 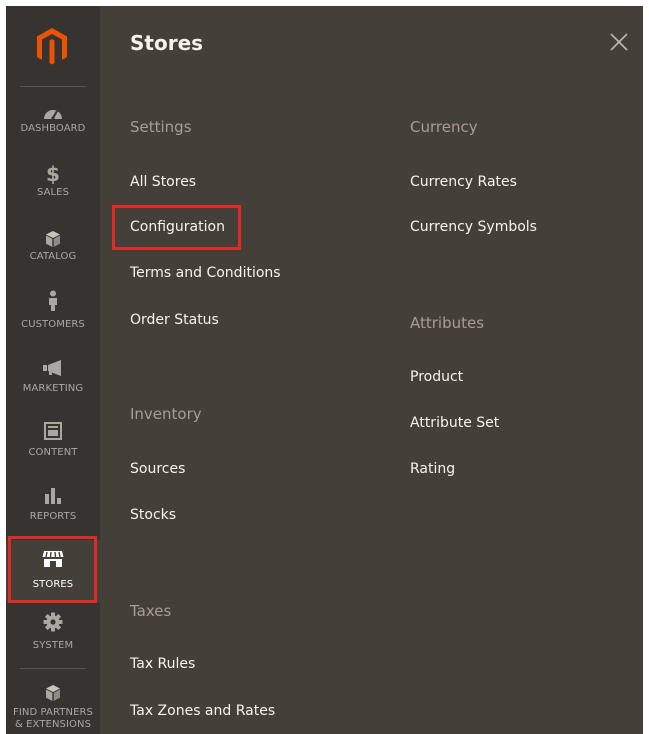 What do you see at coordinates (163, 182) in the screenshot?
I see `menu-link-all-stores: All Stores` at bounding box center [163, 182].